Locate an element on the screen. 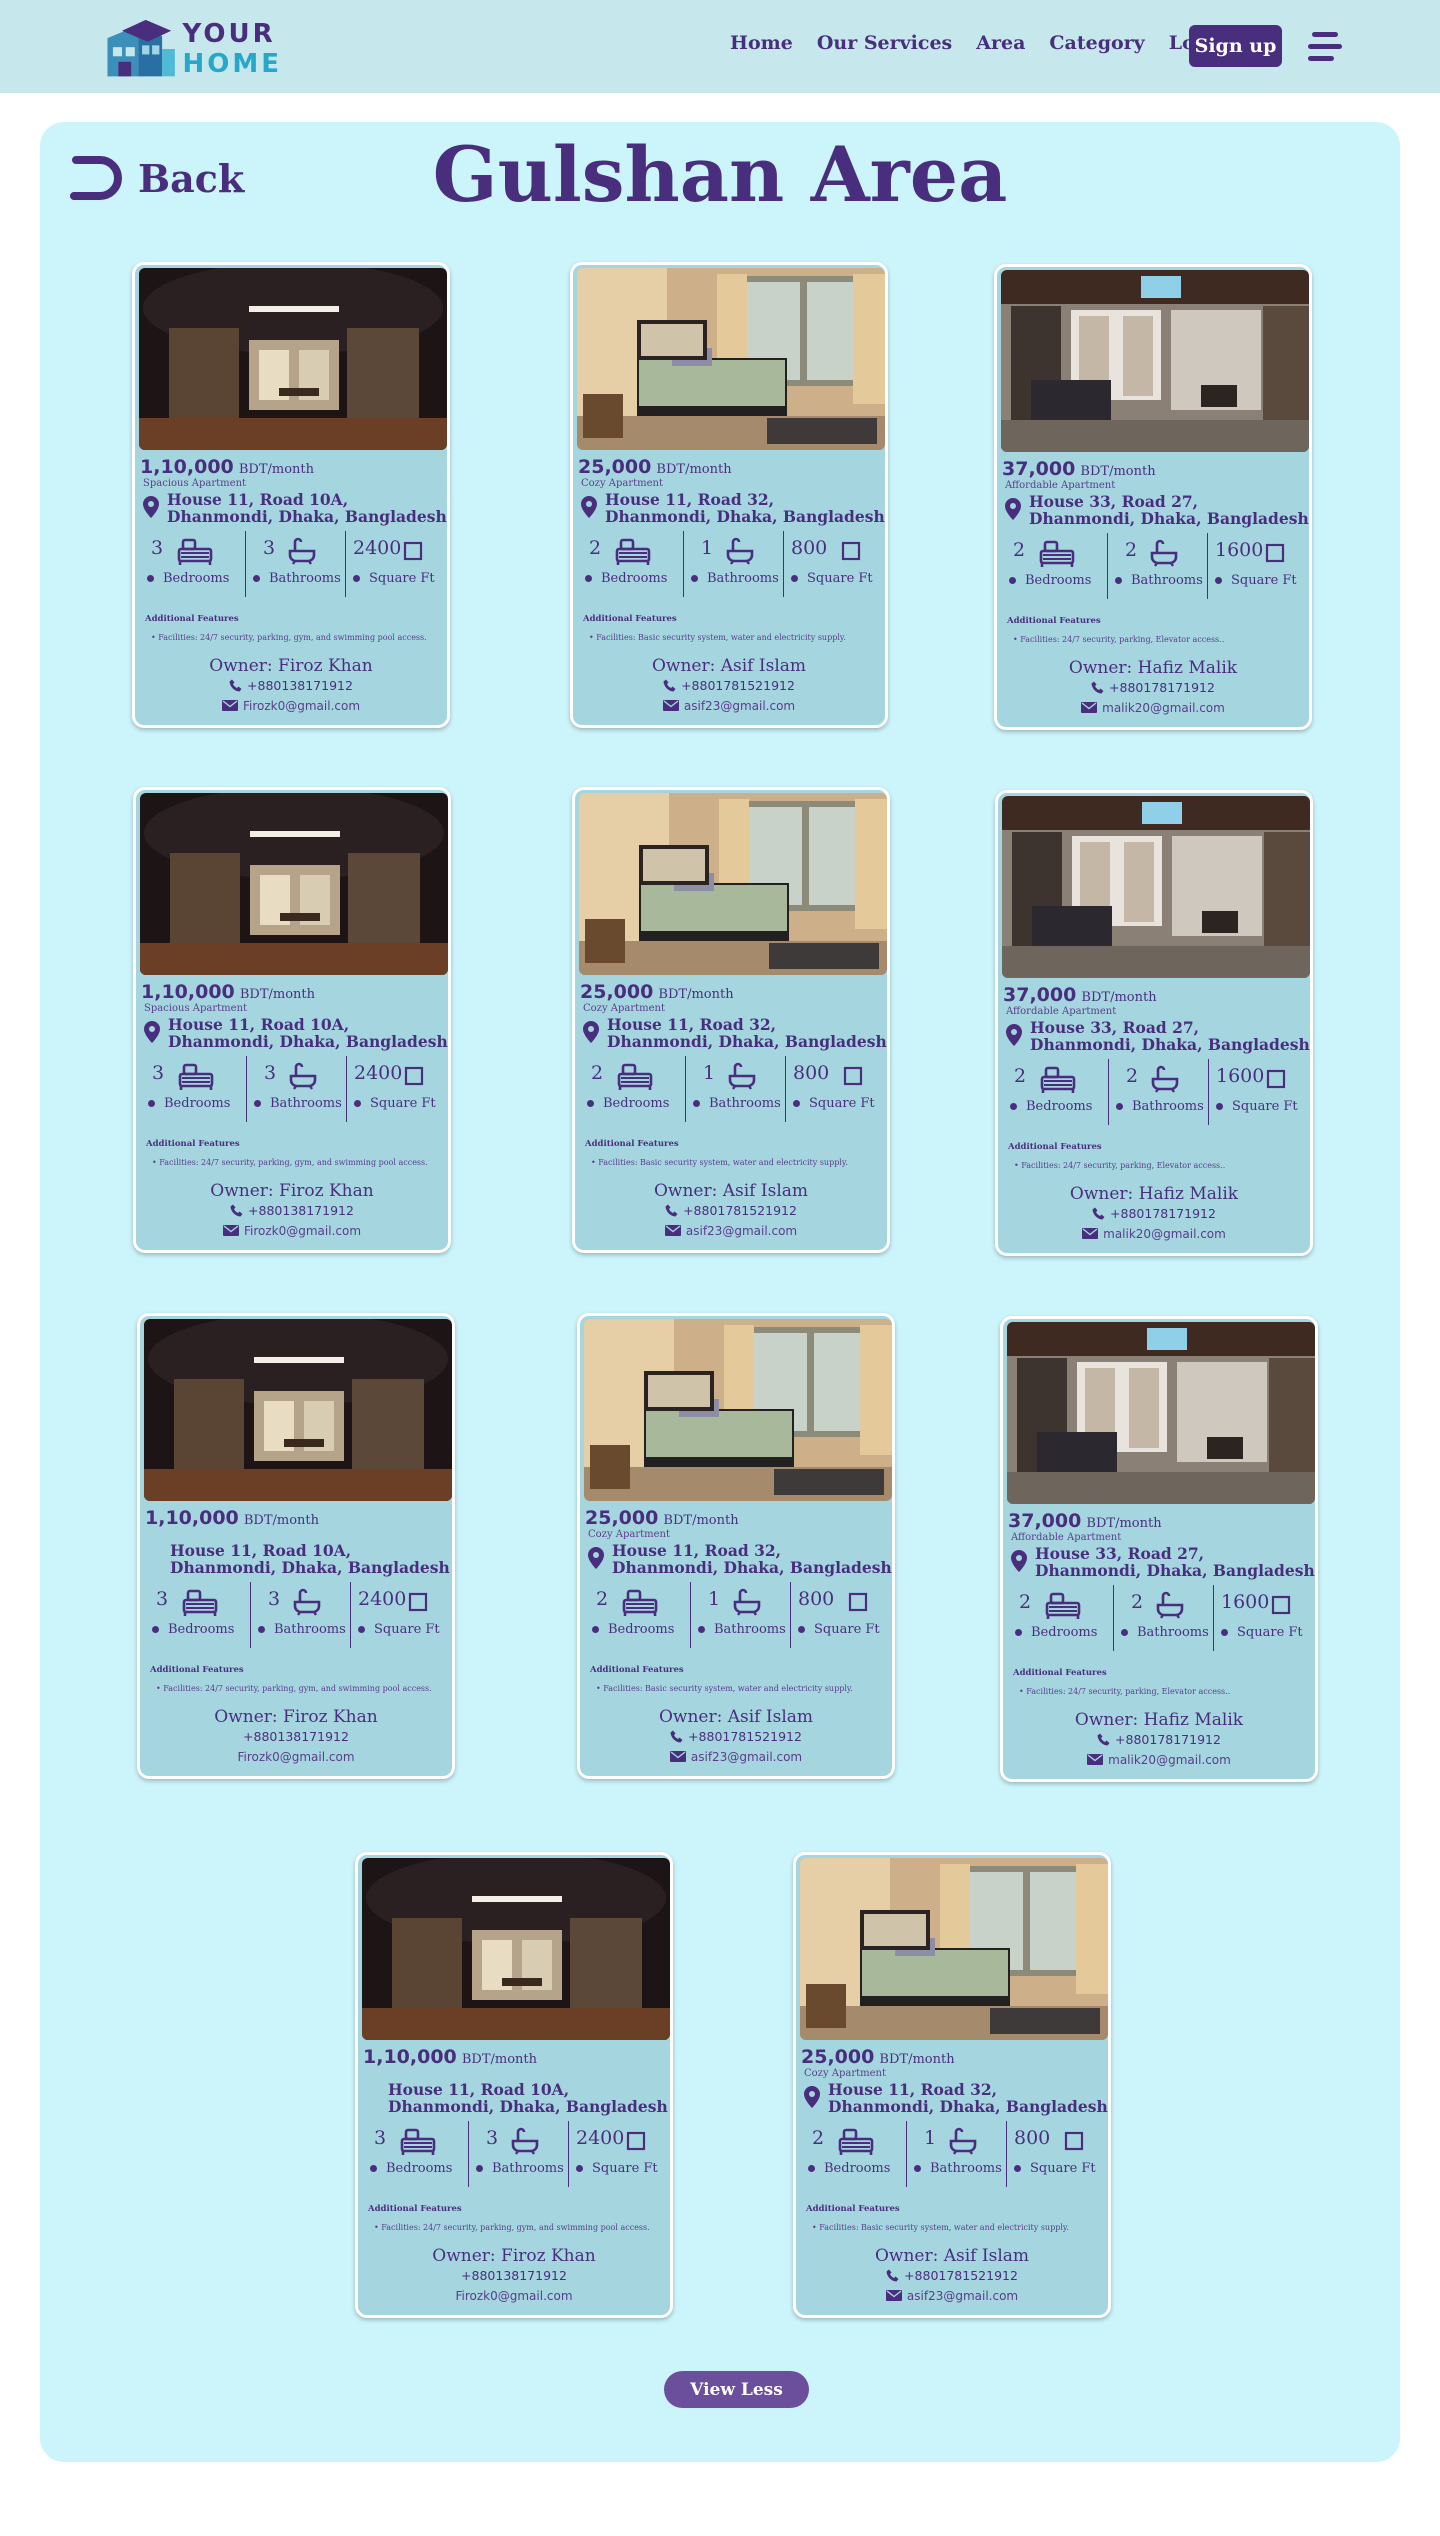  nav-links: Home Our Services Area Category Login is located at coordinates (991, 43).